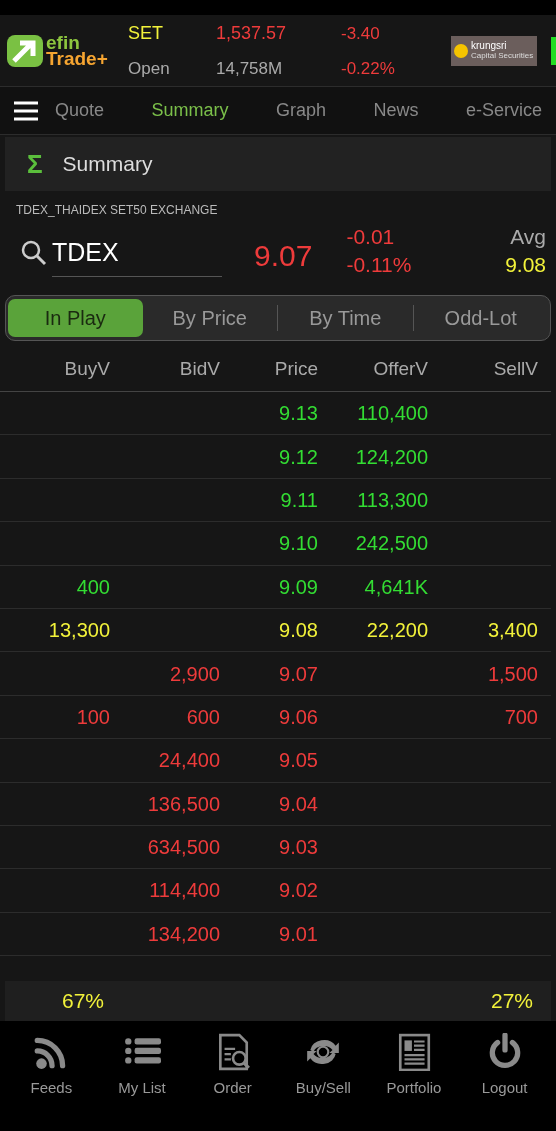 The image size is (556, 1131). Describe the element at coordinates (413, 1066) in the screenshot. I see `nav-button: Portfolio` at that location.